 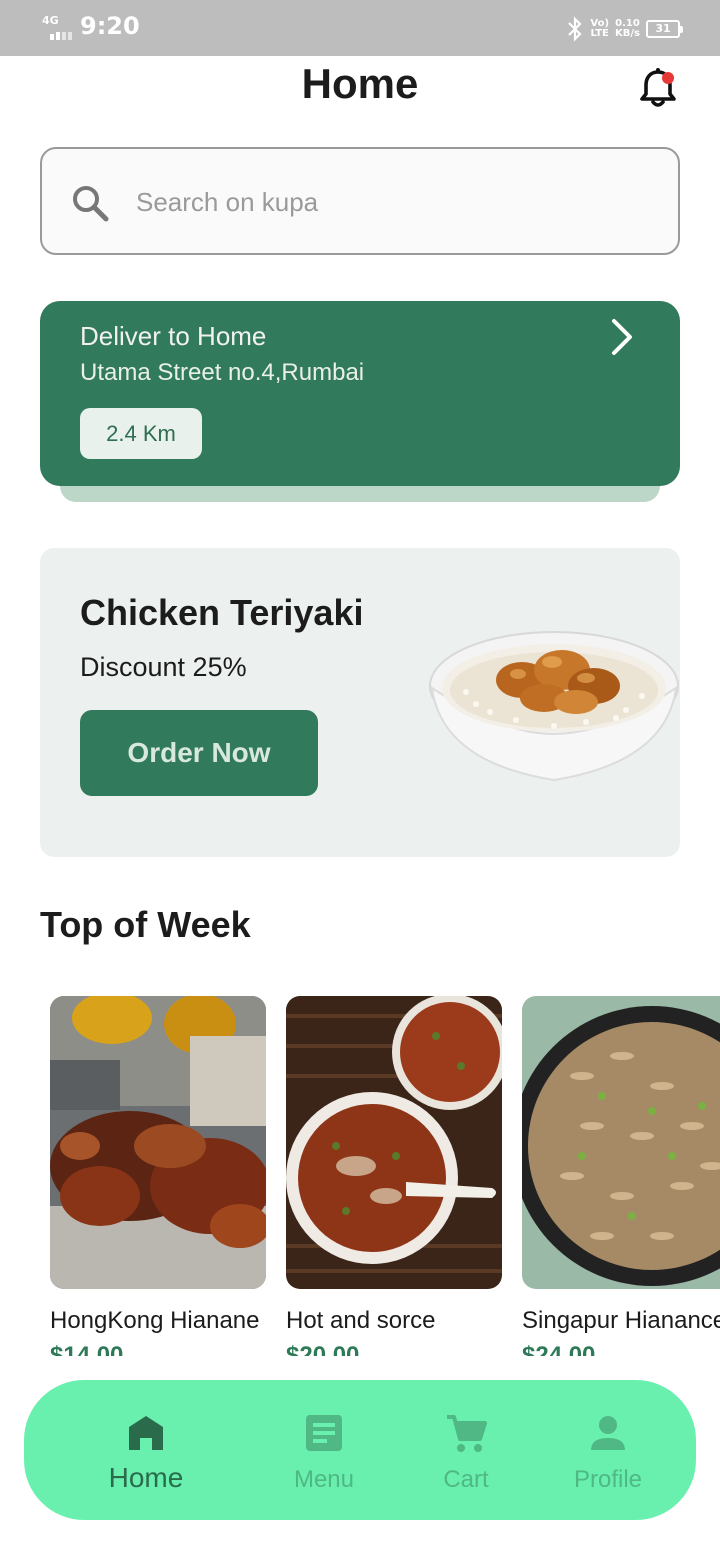 I want to click on food-image-hot-sour-soup, so click(x=394, y=1142).